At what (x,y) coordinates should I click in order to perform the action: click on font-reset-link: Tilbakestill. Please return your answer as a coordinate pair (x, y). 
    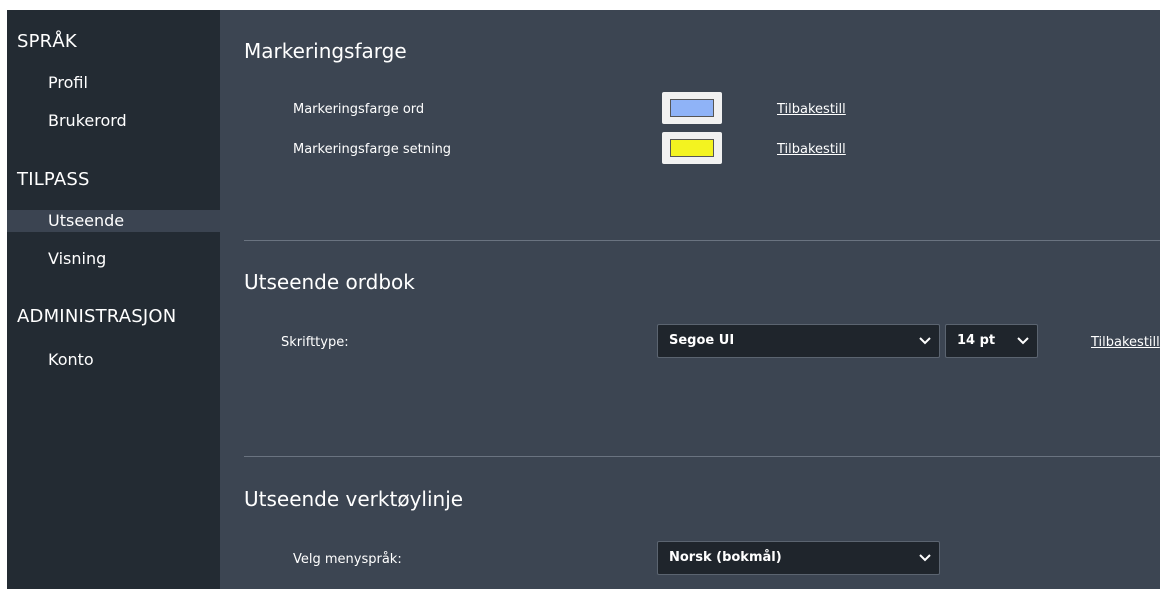
    Looking at the image, I should click on (1125, 342).